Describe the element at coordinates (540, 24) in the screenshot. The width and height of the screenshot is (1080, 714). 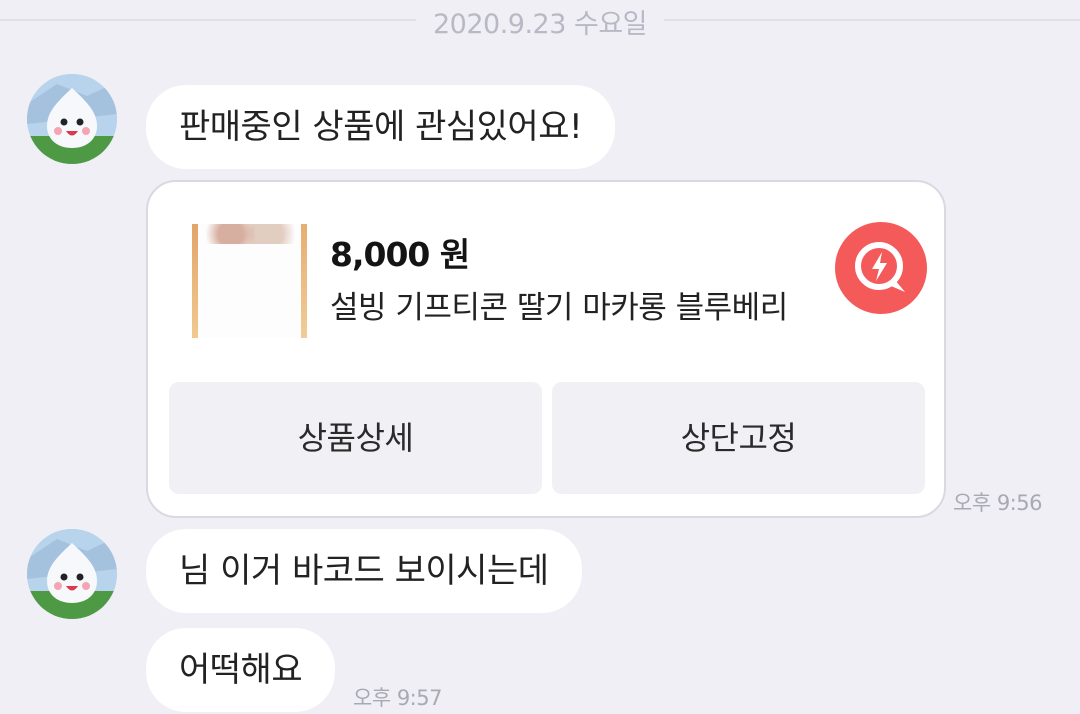
I see `date-label: 2020.9.23 수요일` at that location.